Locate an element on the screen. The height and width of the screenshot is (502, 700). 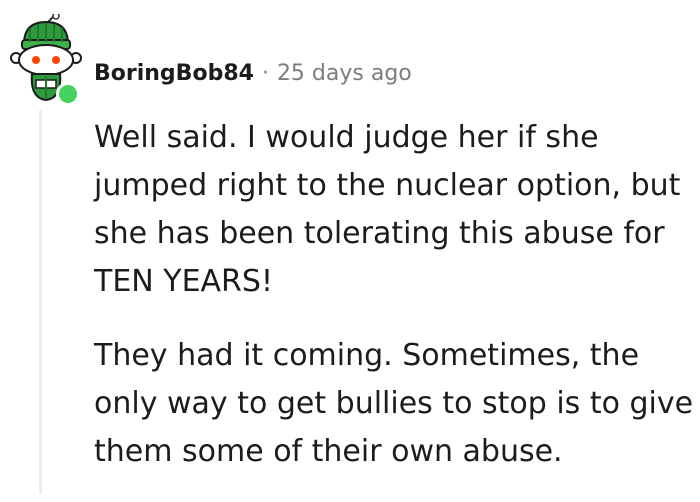
comment-header: BoringBob84 · 25 days ago is located at coordinates (253, 74).